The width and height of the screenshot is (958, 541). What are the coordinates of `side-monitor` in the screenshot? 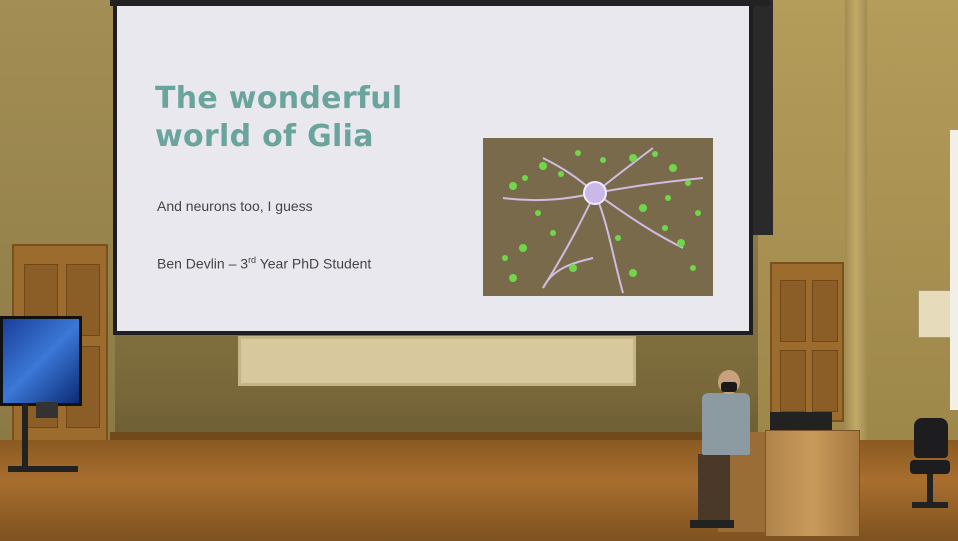 It's located at (41, 361).